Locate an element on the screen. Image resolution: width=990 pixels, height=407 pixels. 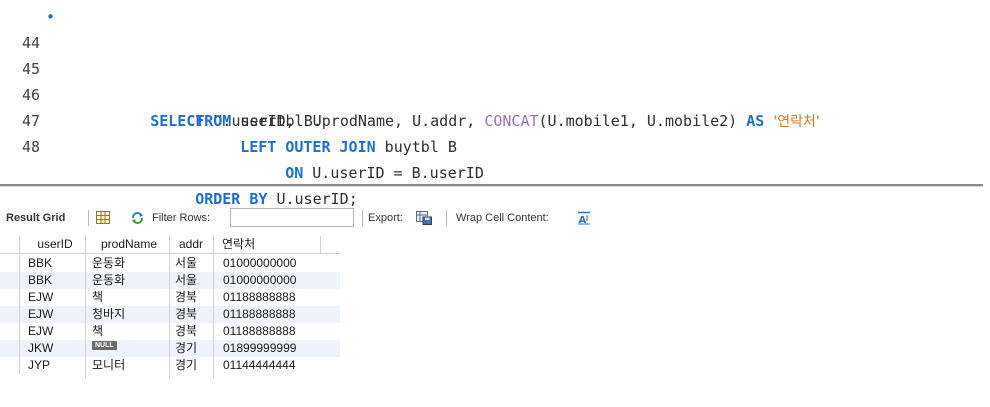
order-column: U.userID; is located at coordinates (312, 199).